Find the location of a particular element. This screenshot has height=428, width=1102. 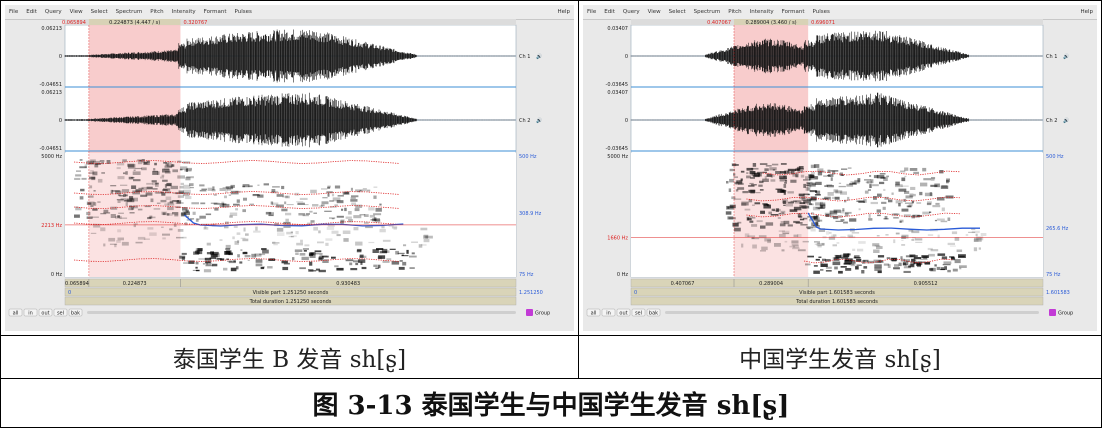

channel-label: Ch 2 is located at coordinates (1051, 121).